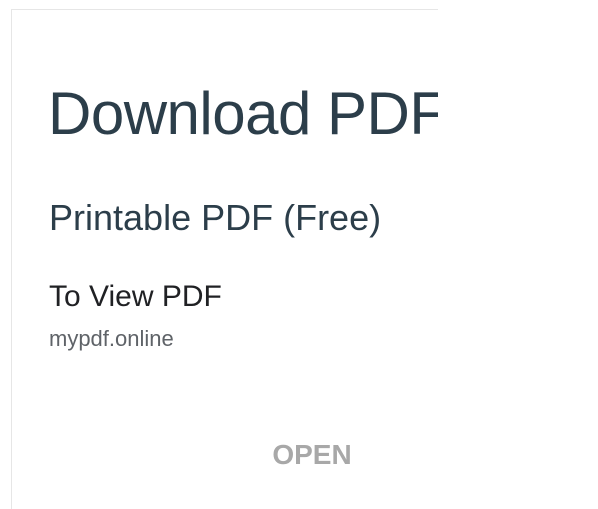 The height and width of the screenshot is (509, 598). Describe the element at coordinates (135, 296) in the screenshot. I see `ad-description: To View PDF` at that location.